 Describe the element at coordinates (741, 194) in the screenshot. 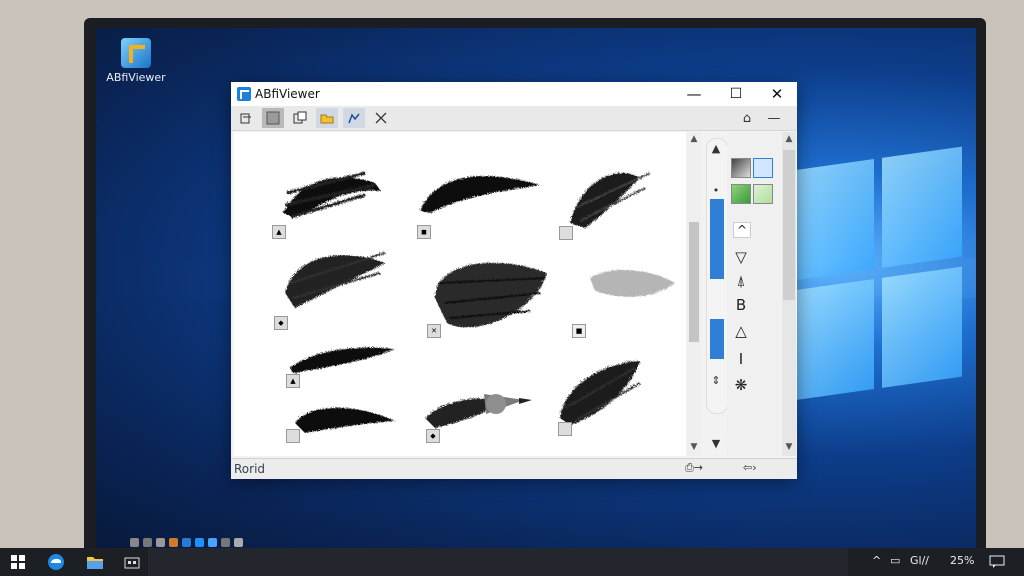

I see `color-swatch-green` at that location.